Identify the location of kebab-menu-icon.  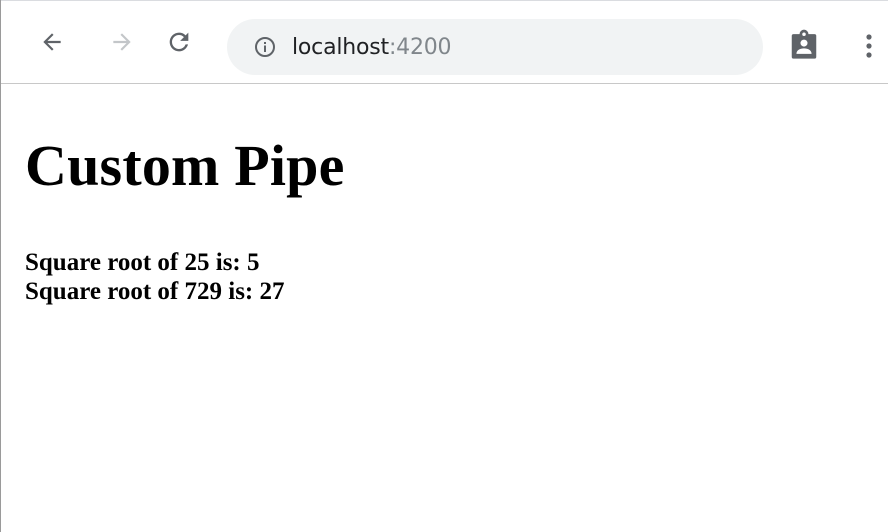
(869, 46).